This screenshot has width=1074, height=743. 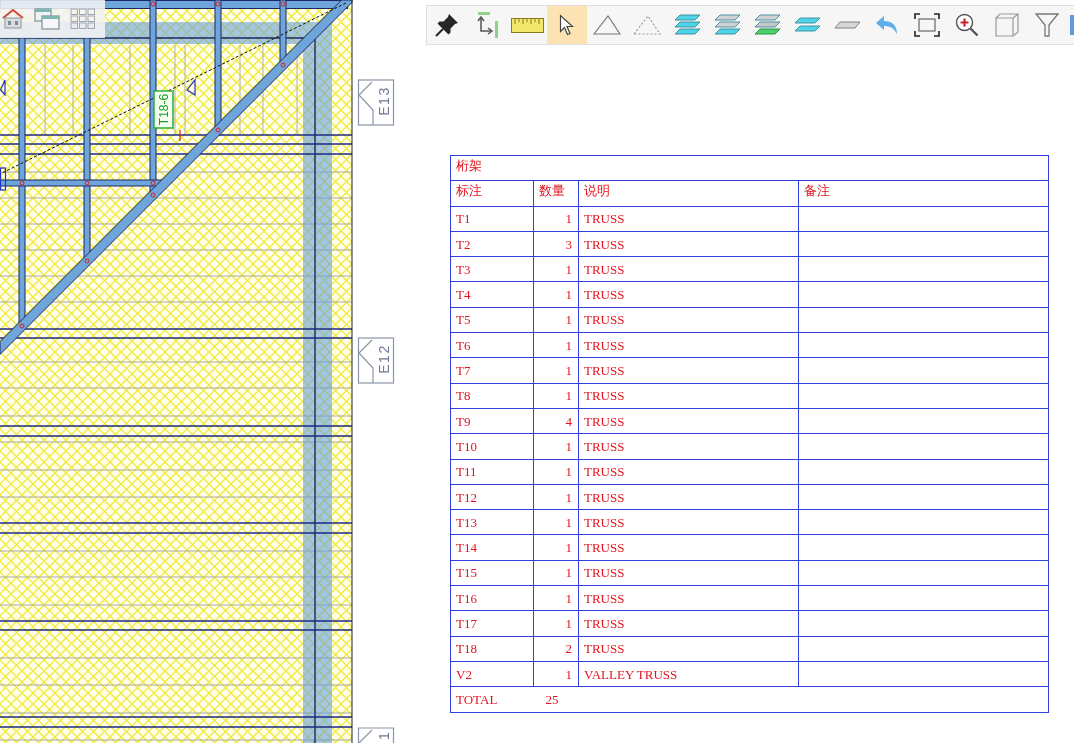 What do you see at coordinates (749, 168) in the screenshot?
I see `table-title: 桁架` at bounding box center [749, 168].